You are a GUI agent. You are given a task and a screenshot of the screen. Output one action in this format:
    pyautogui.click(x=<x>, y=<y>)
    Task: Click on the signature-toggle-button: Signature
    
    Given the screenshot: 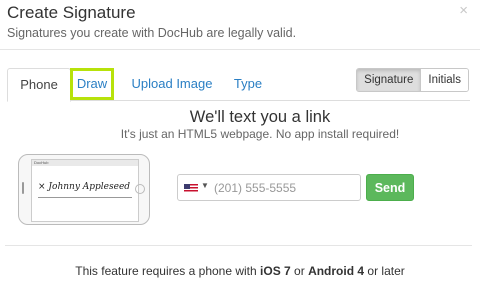 What is the action you would take?
    pyautogui.click(x=389, y=80)
    